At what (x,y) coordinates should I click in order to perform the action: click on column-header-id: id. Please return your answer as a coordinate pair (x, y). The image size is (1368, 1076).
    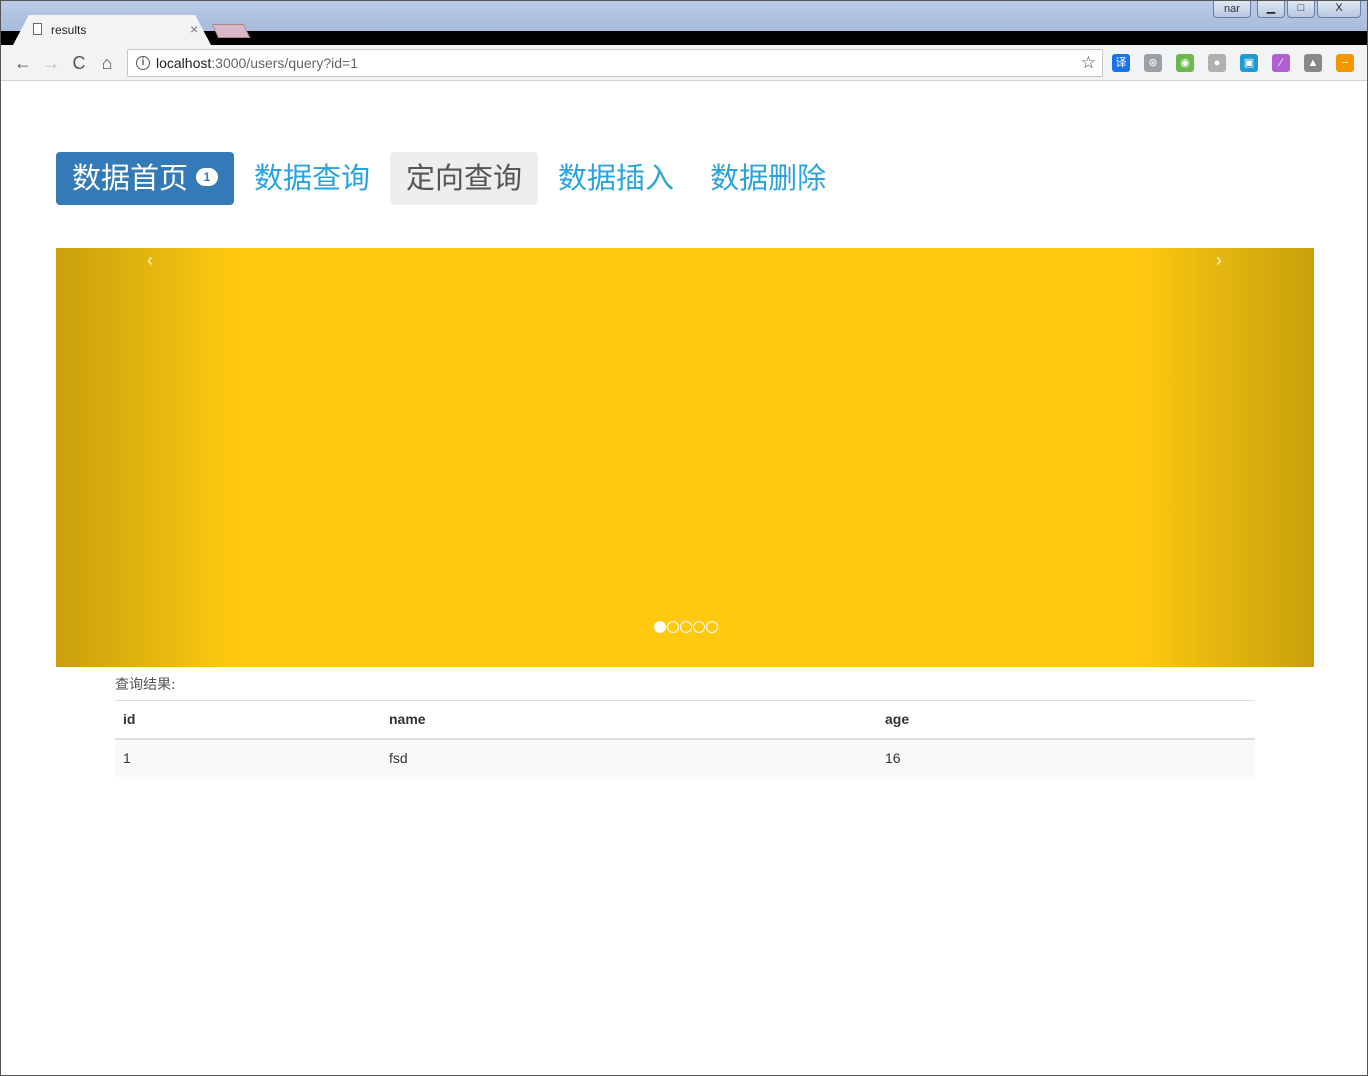
    Looking at the image, I should click on (248, 720).